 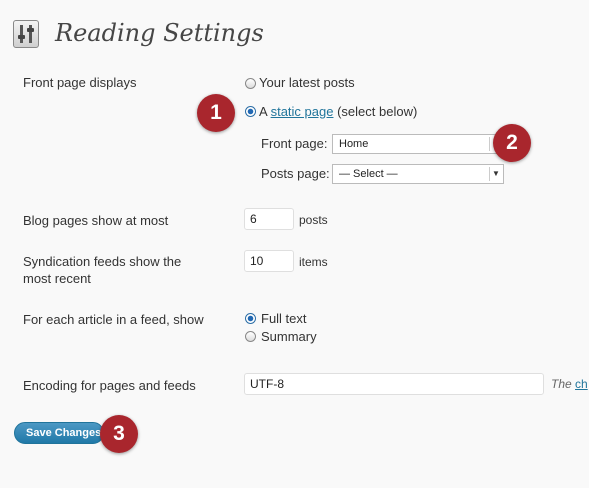 I want to click on radio-full-text-label: Full text, so click(x=284, y=318).